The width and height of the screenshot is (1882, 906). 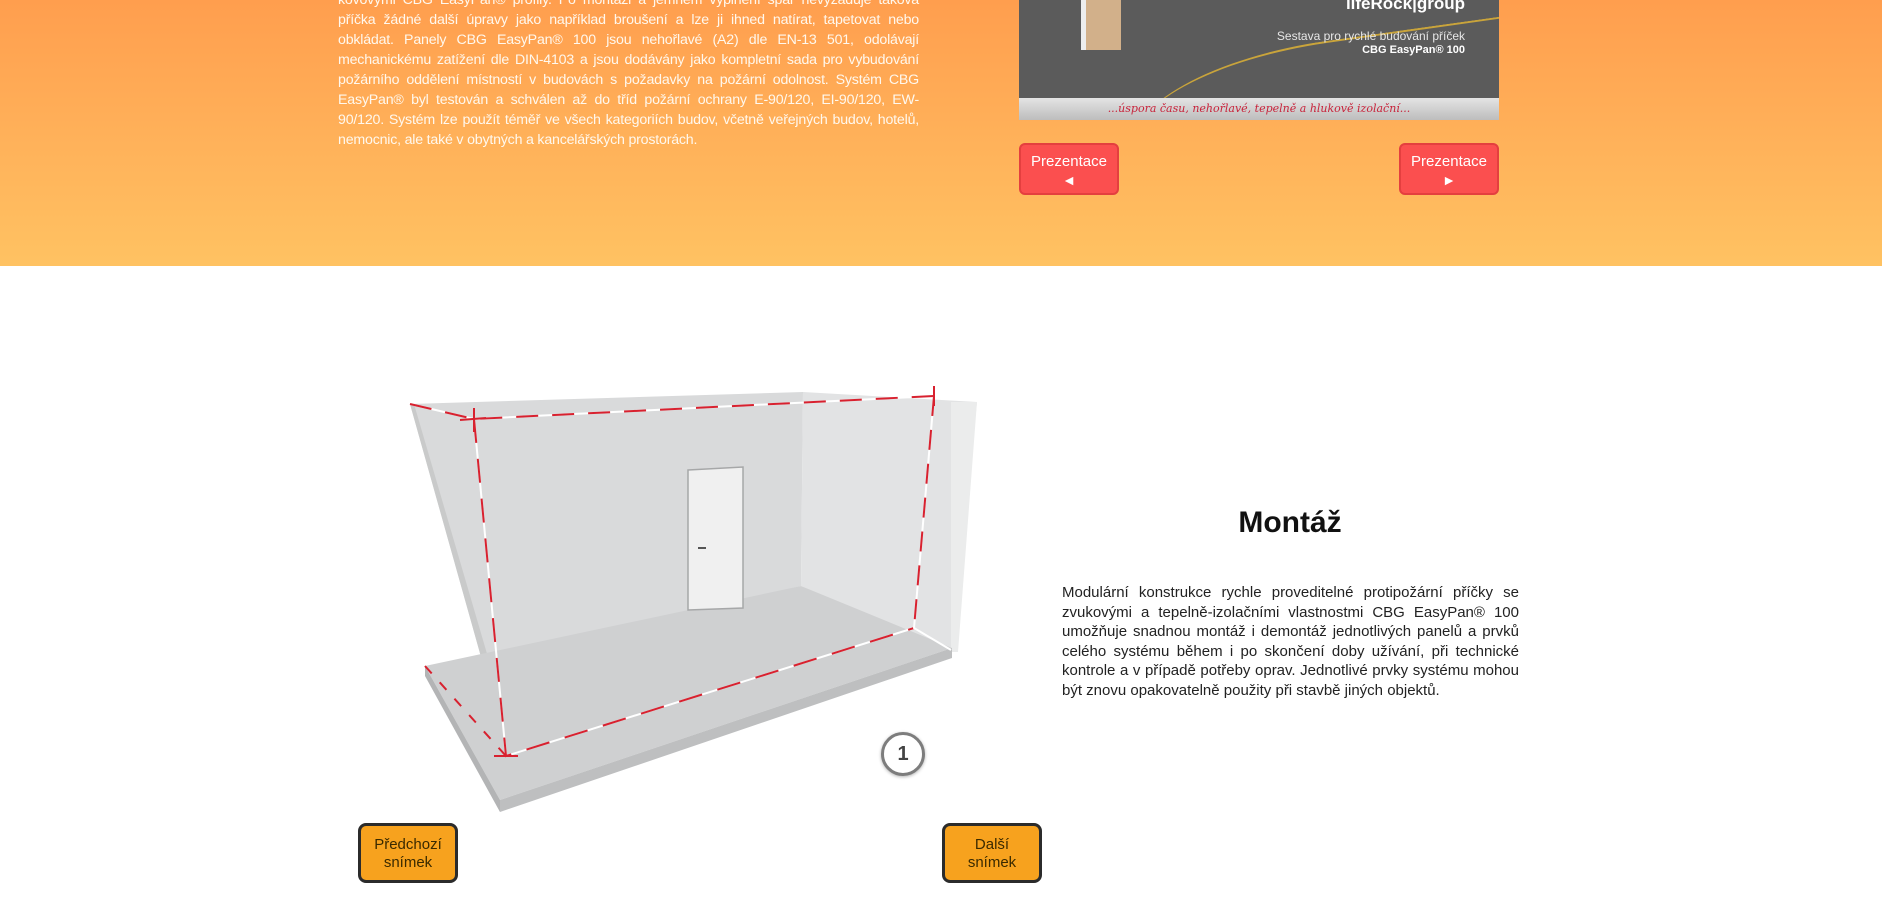 I want to click on previous-slide-button: Předchozí snímek, so click(x=408, y=853).